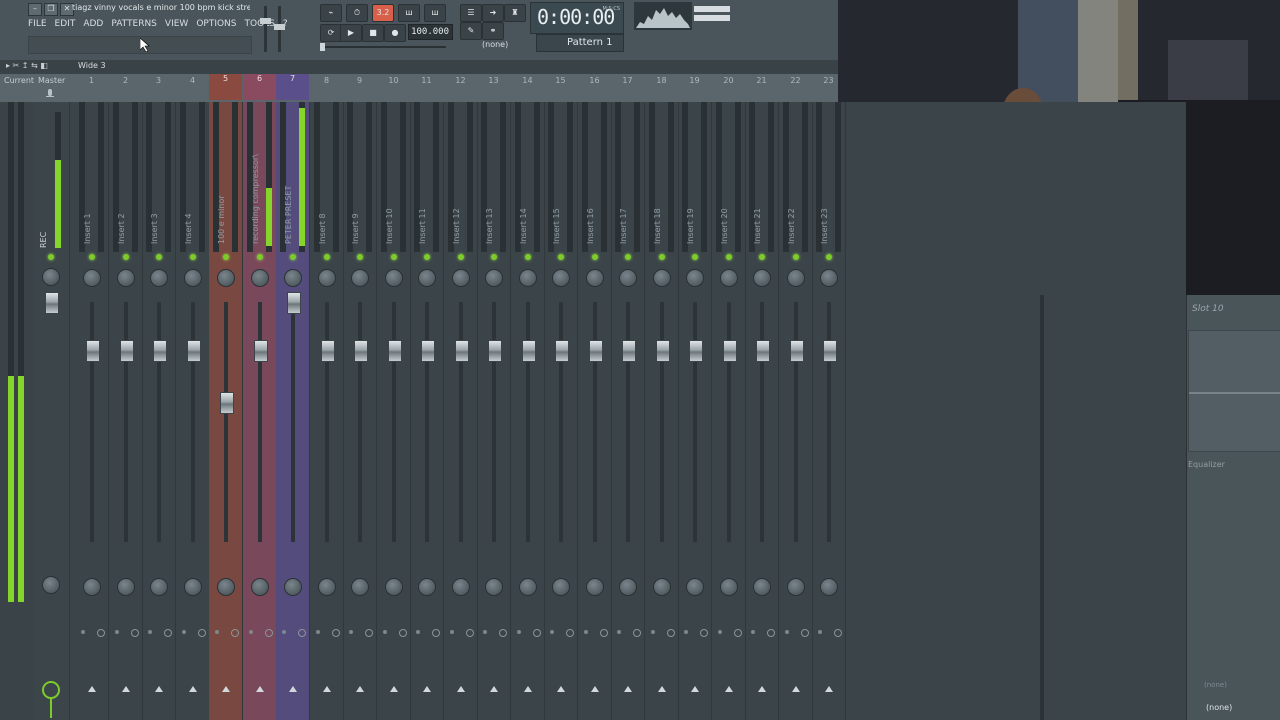  I want to click on play-button: ▶, so click(351, 33).